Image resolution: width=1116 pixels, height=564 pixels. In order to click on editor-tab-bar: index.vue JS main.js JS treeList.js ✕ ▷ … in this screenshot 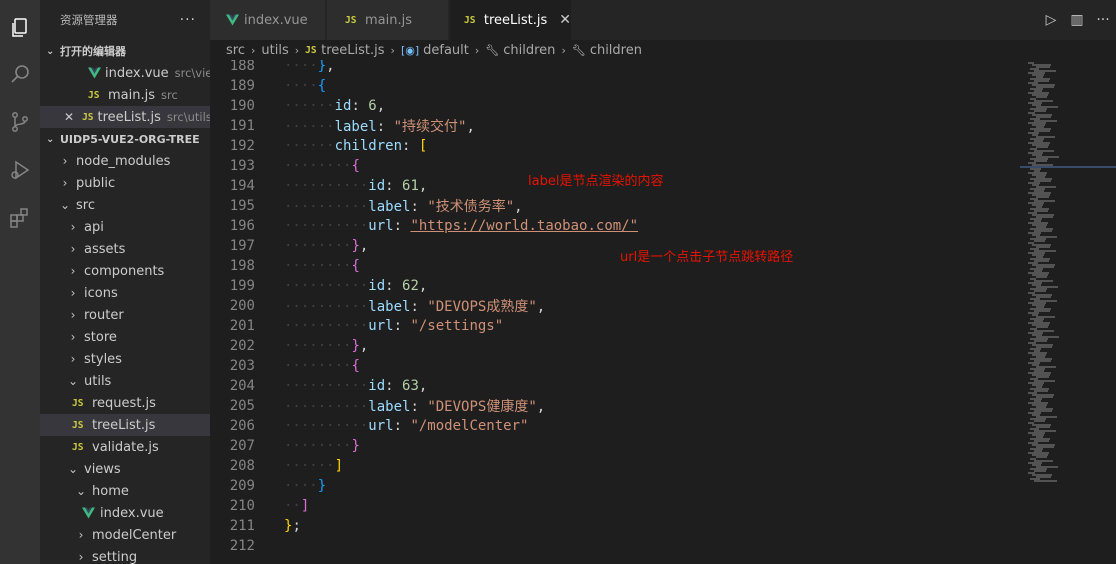, I will do `click(663, 20)`.